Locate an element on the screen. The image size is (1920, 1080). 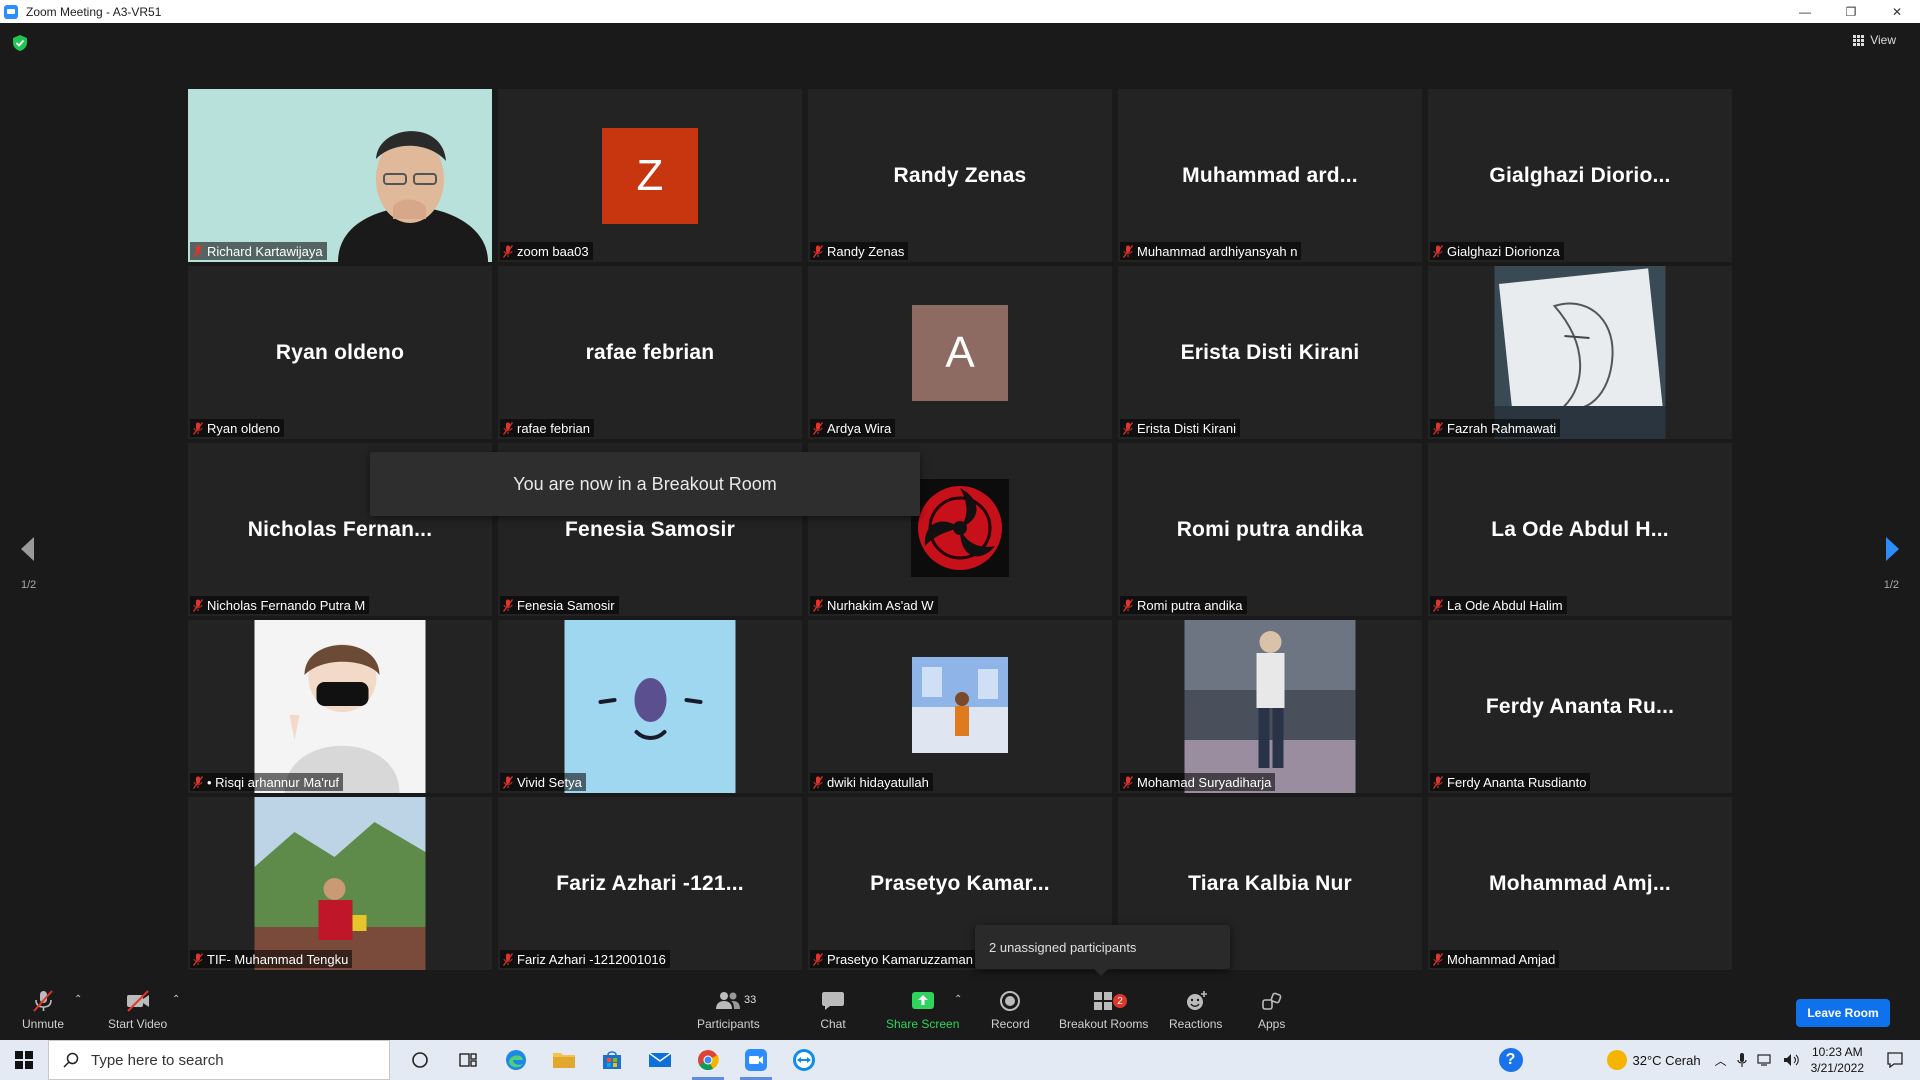
participant-tile: Richard Kartawijaya is located at coordinates (340, 175).